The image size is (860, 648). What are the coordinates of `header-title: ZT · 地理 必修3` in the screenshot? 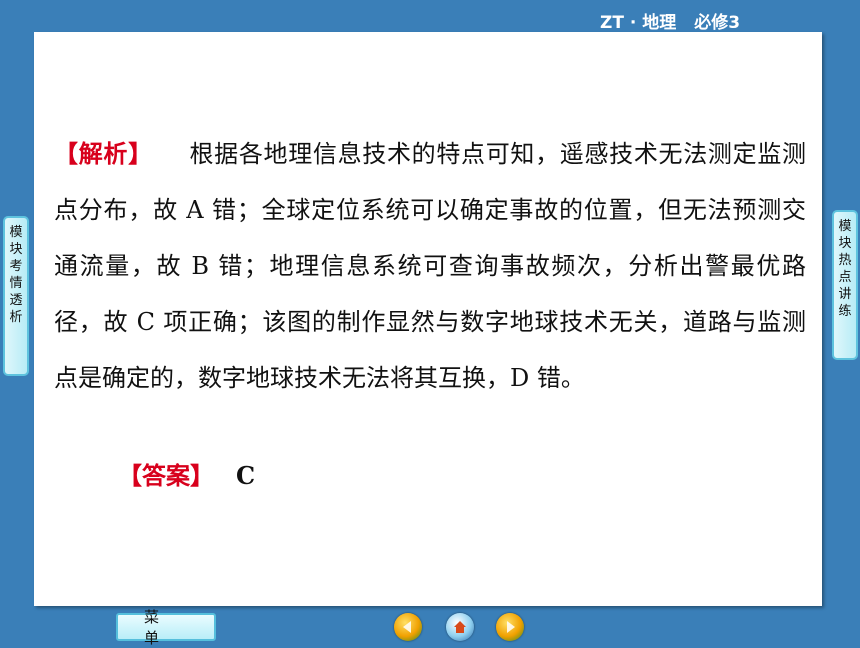 It's located at (670, 20).